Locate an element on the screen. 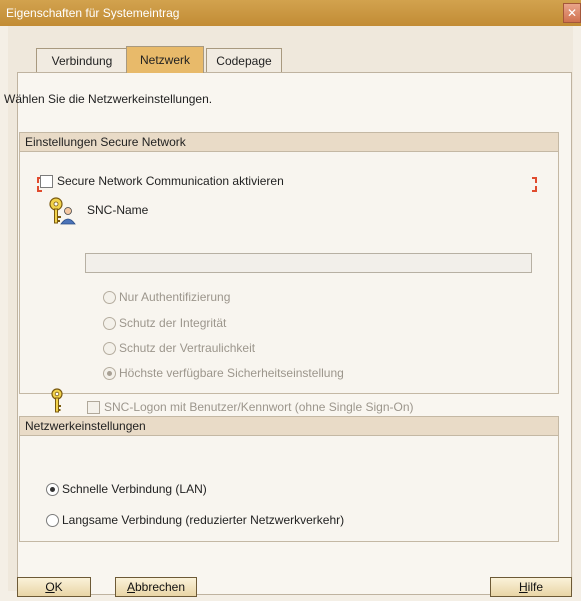 This screenshot has height=601, width=581. key-user-icon is located at coordinates (62, 211).